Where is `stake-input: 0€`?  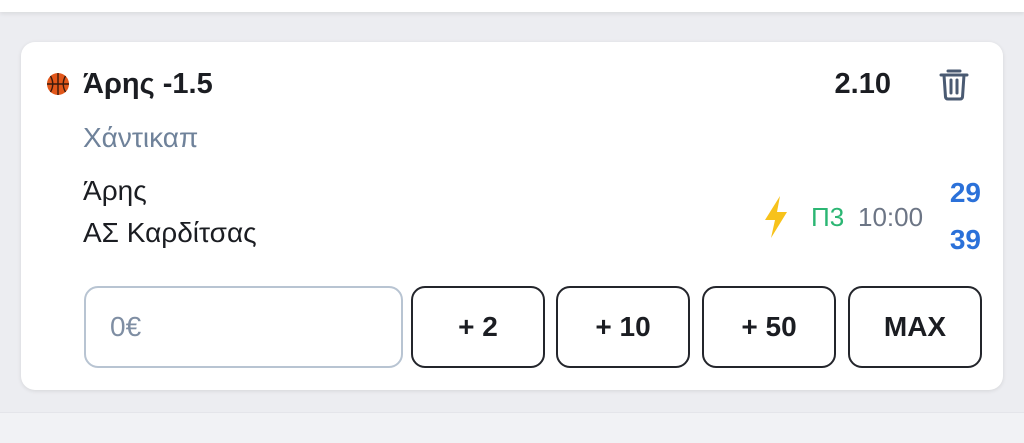 stake-input: 0€ is located at coordinates (243, 327).